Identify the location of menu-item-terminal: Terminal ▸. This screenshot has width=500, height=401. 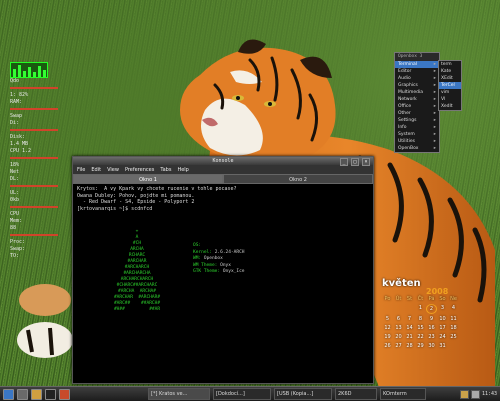
(417, 64).